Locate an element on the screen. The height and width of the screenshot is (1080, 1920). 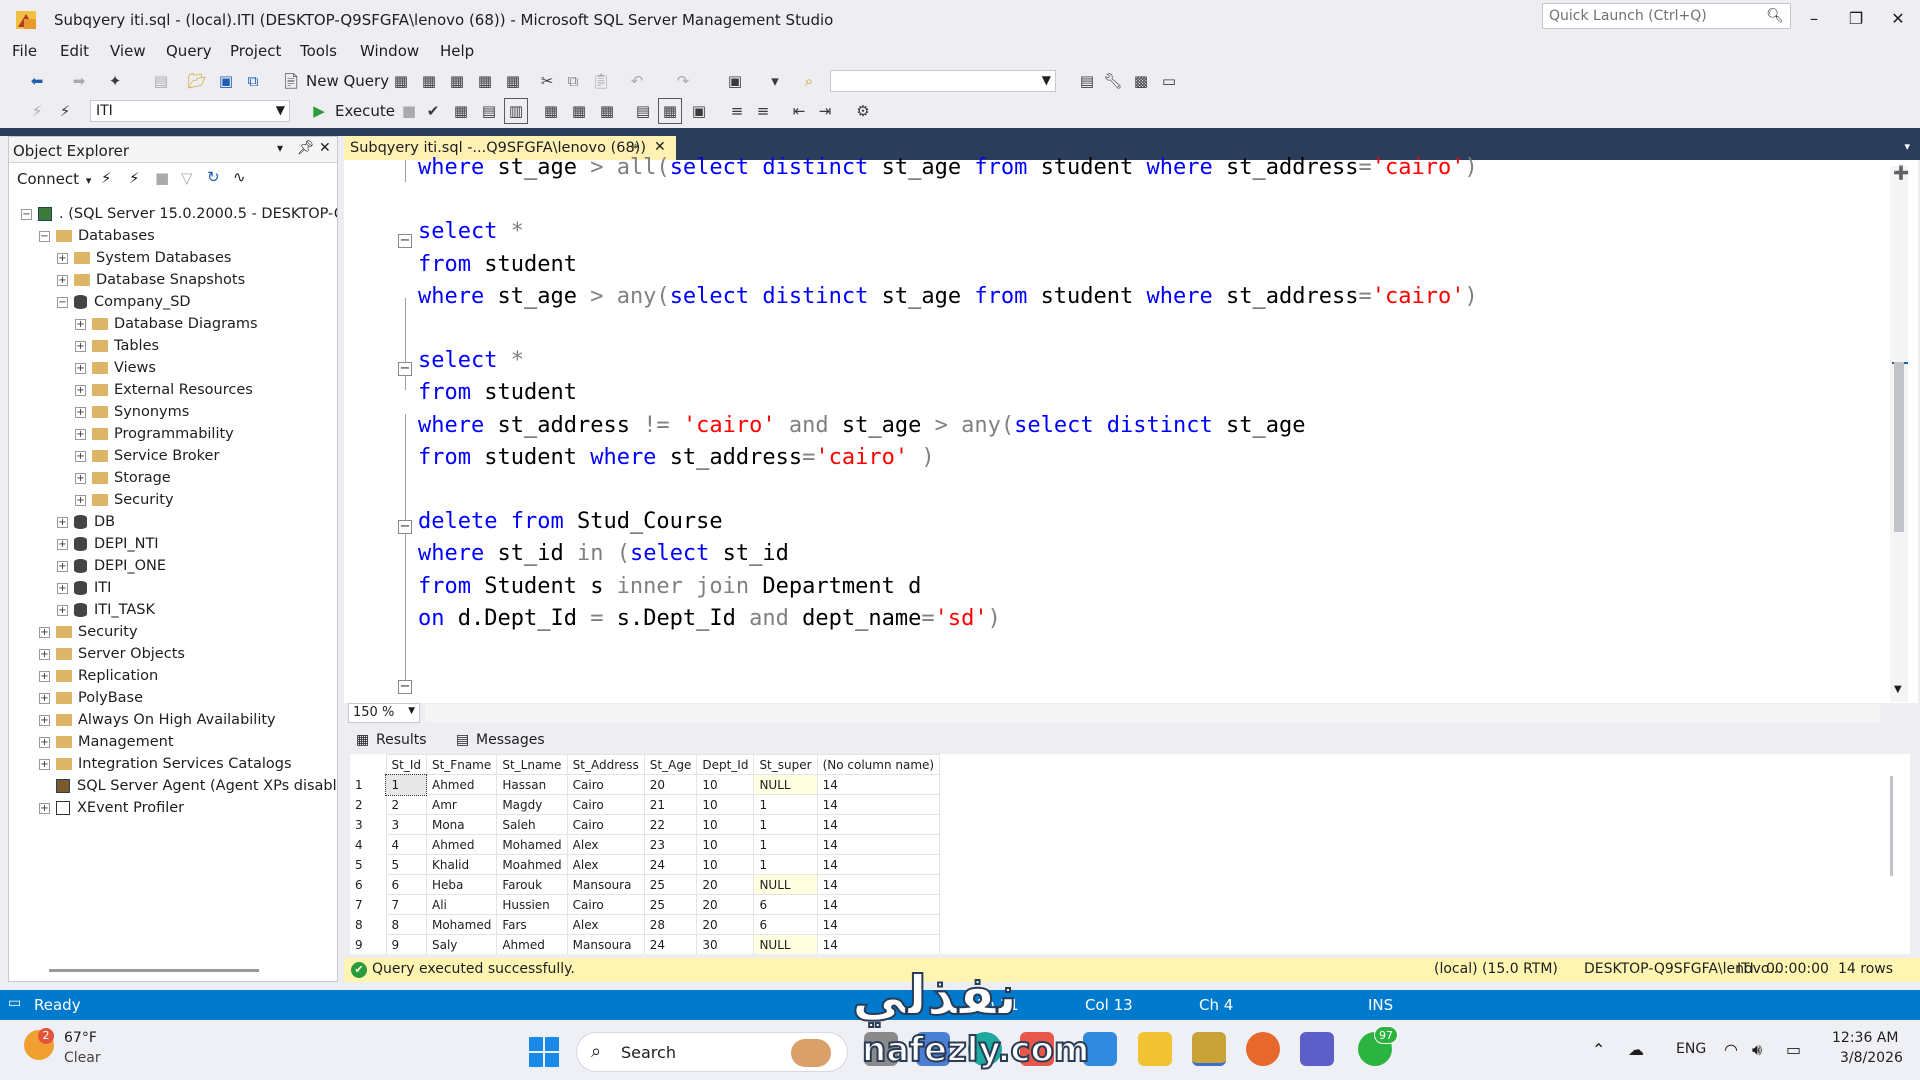
column-header: Dept_Id is located at coordinates (725, 764).